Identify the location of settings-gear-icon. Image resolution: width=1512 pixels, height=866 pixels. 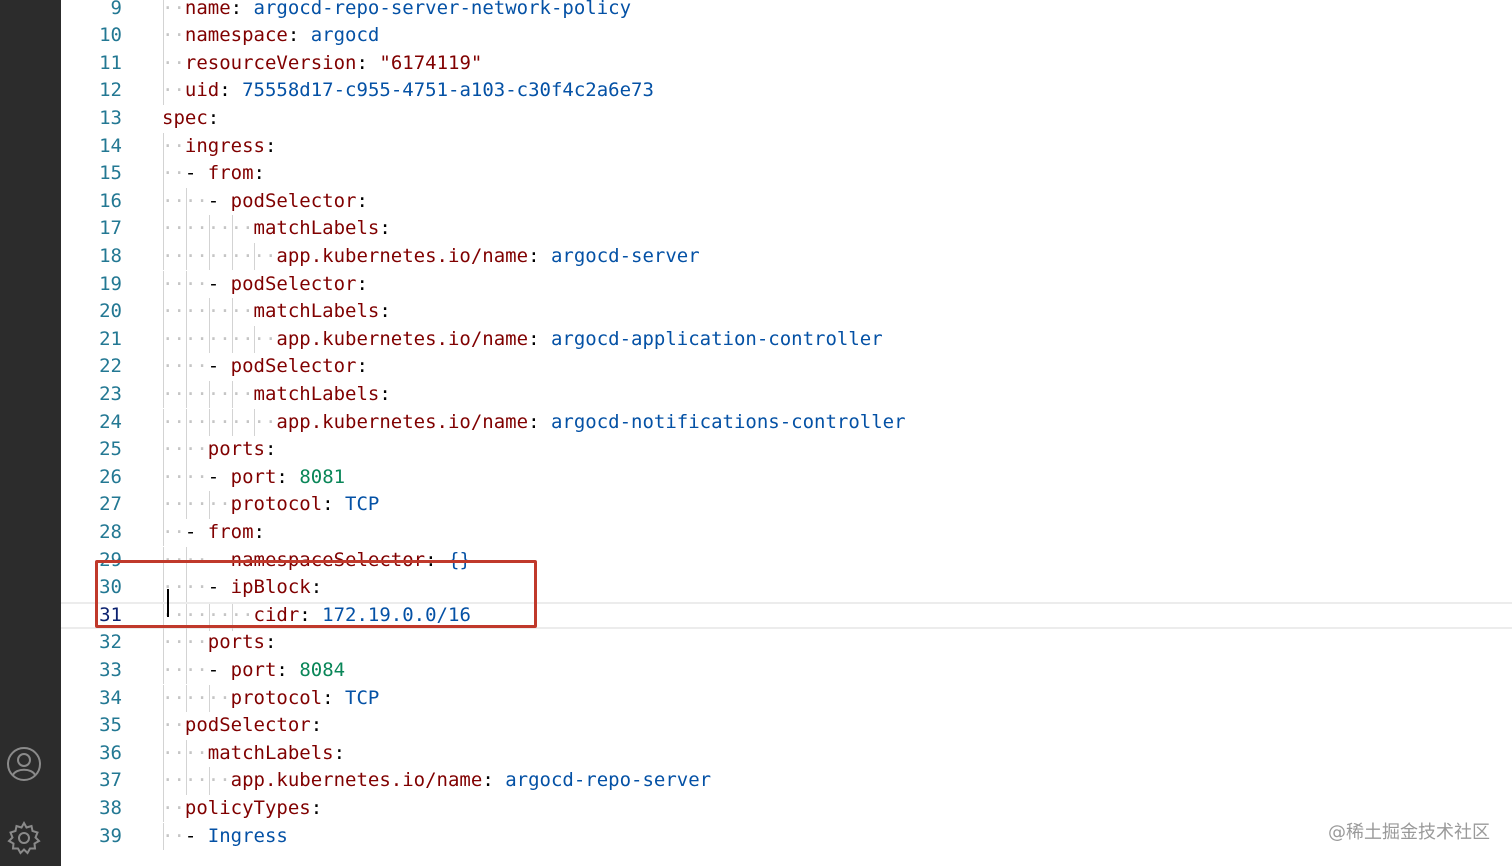
(24, 838).